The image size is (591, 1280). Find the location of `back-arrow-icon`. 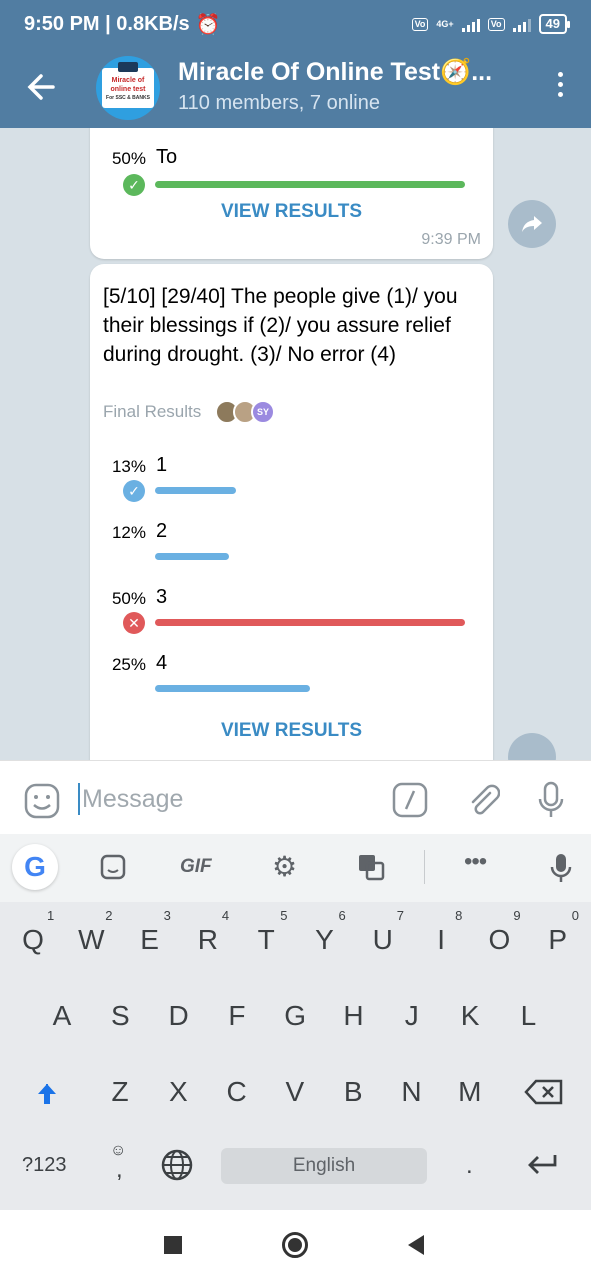

back-arrow-icon is located at coordinates (41, 87).